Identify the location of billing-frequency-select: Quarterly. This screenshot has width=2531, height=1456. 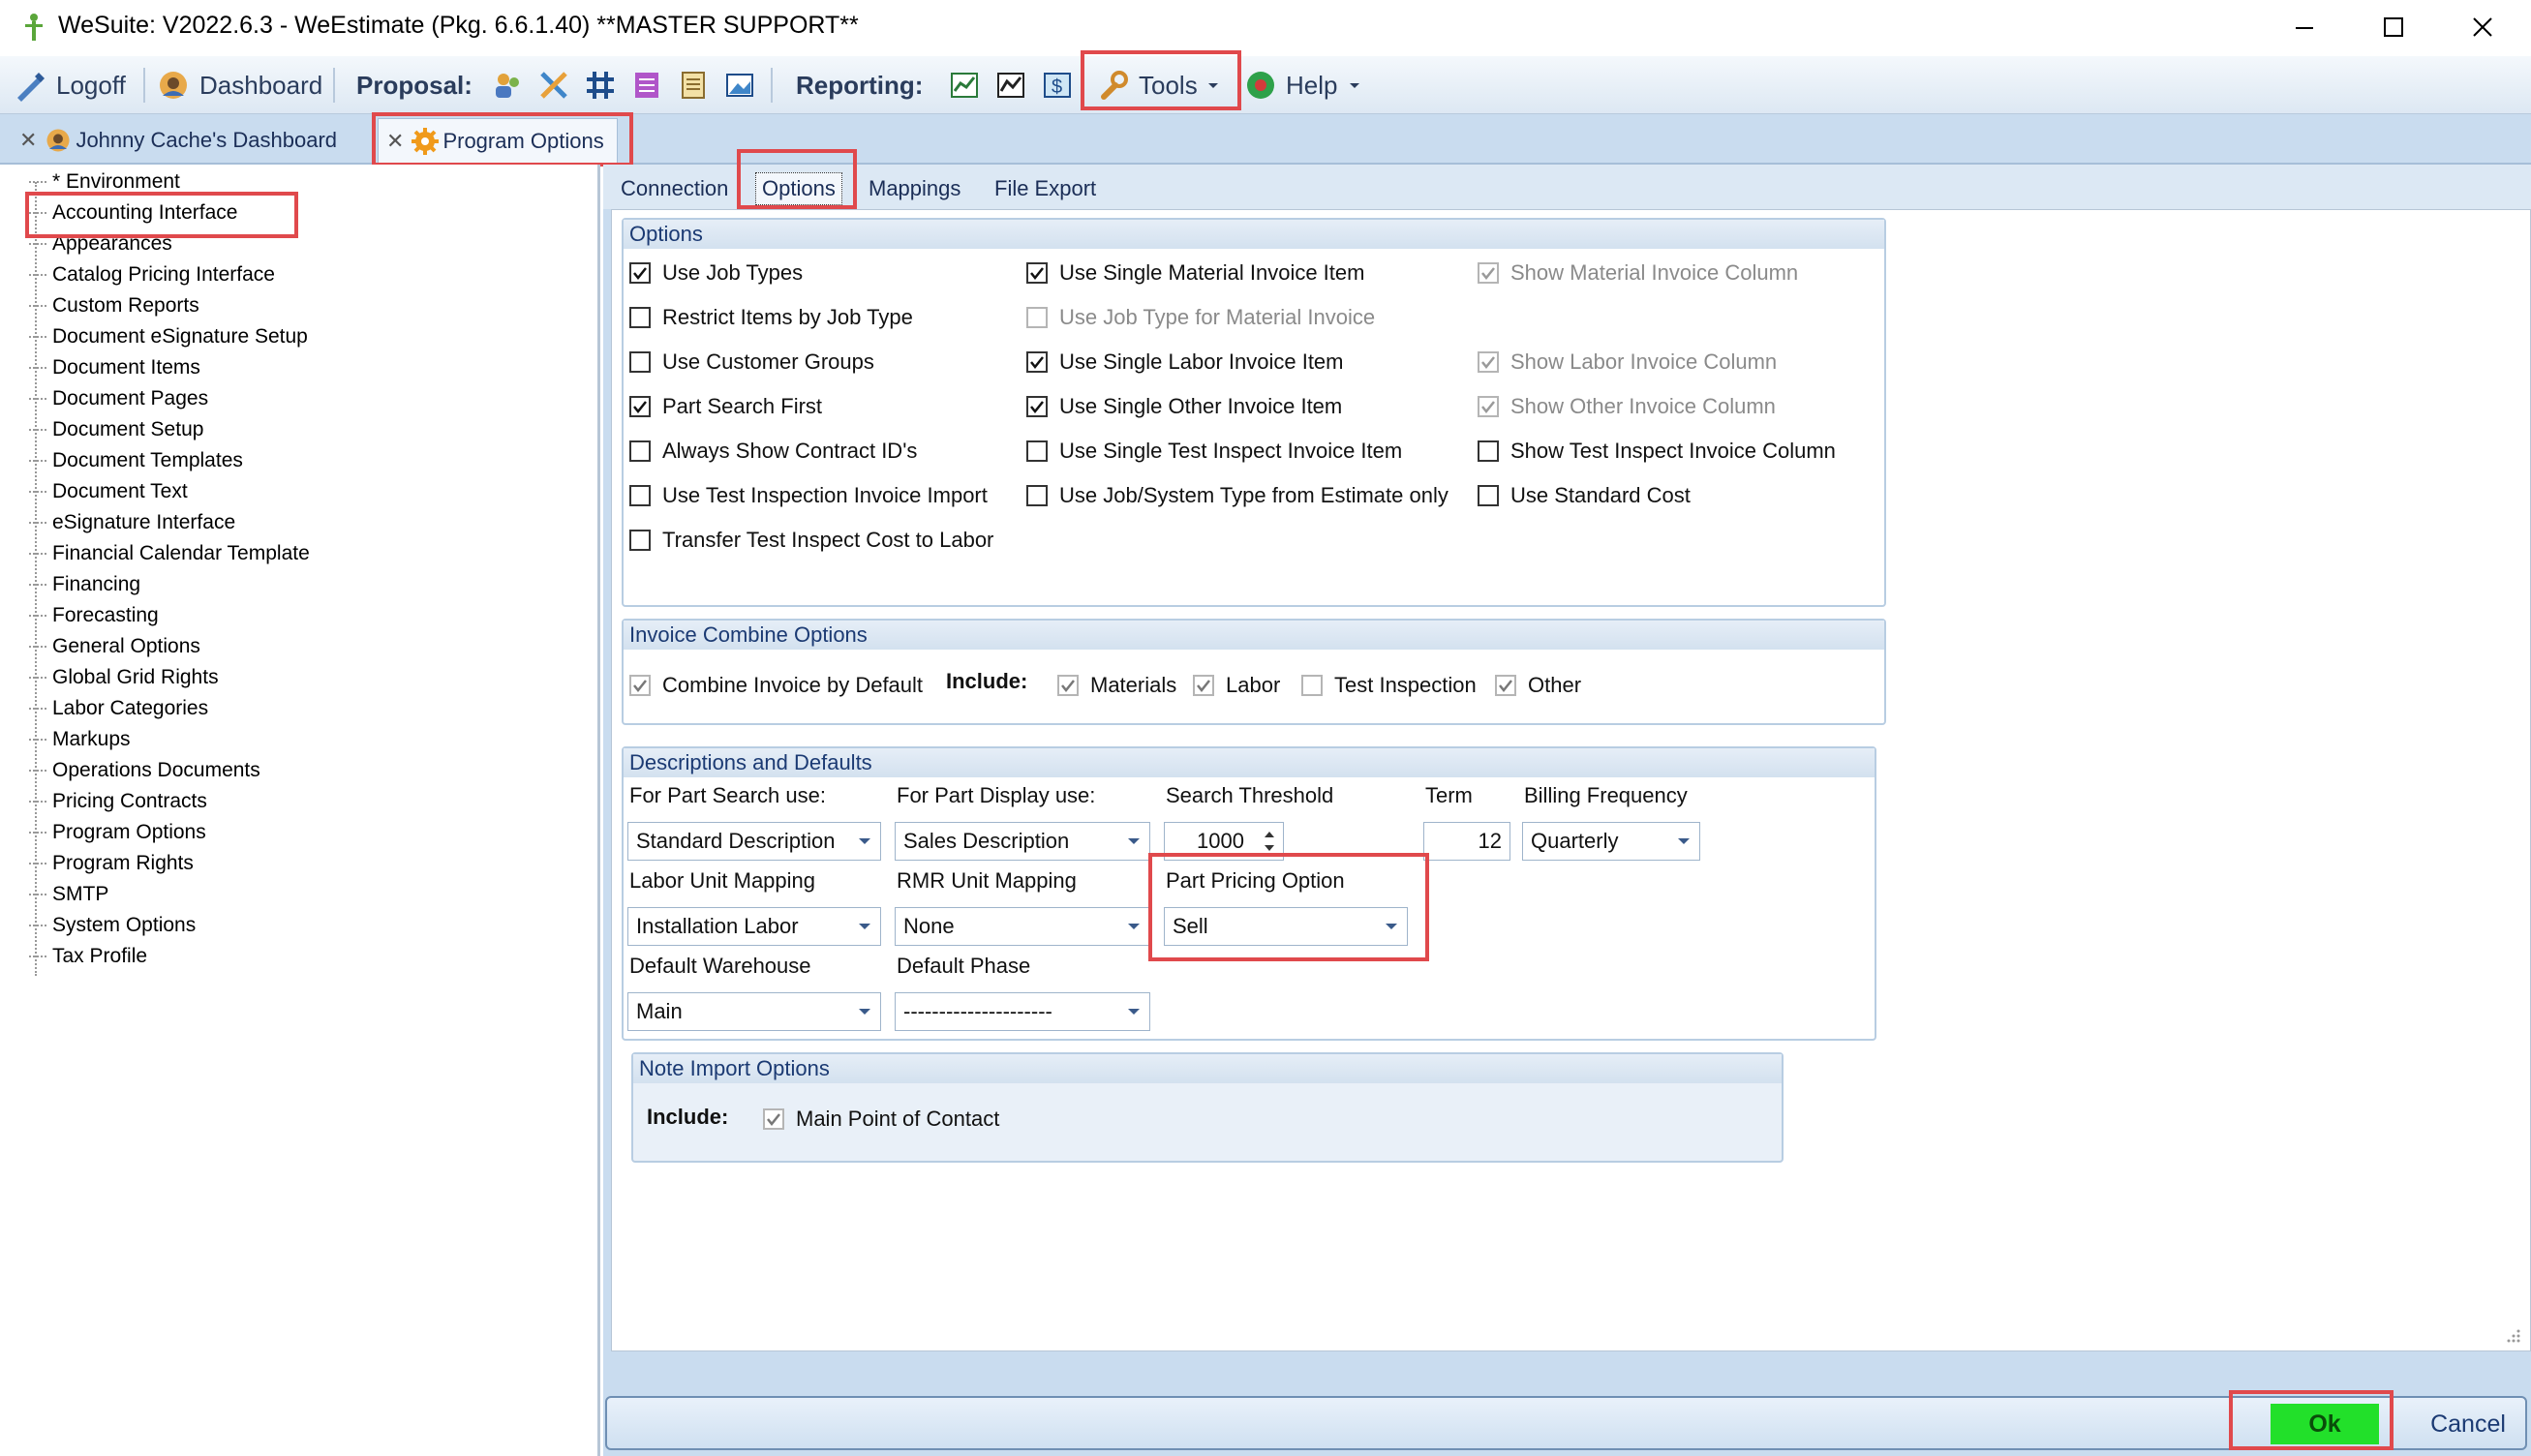
(1611, 842).